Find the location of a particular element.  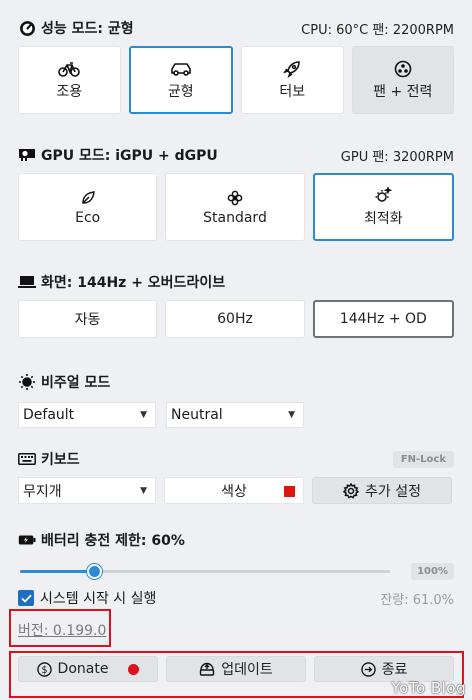

refresh-60hz-button: 60Hz is located at coordinates (235, 319).